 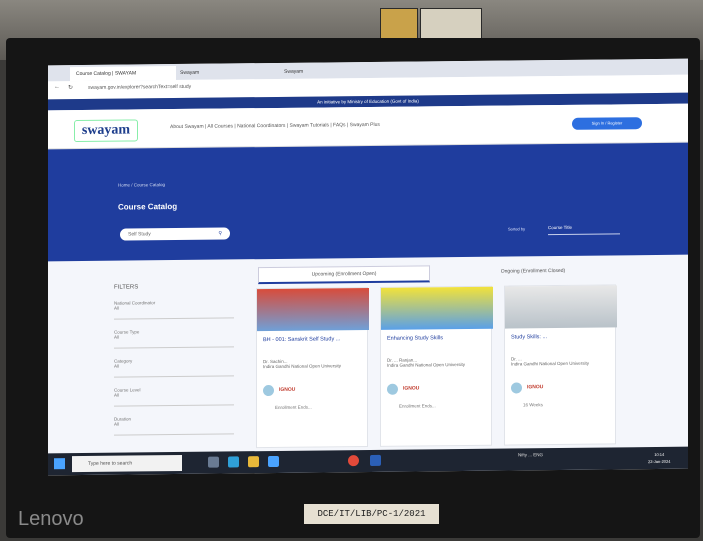 What do you see at coordinates (148, 206) in the screenshot?
I see `page-title: Course Catalog` at bounding box center [148, 206].